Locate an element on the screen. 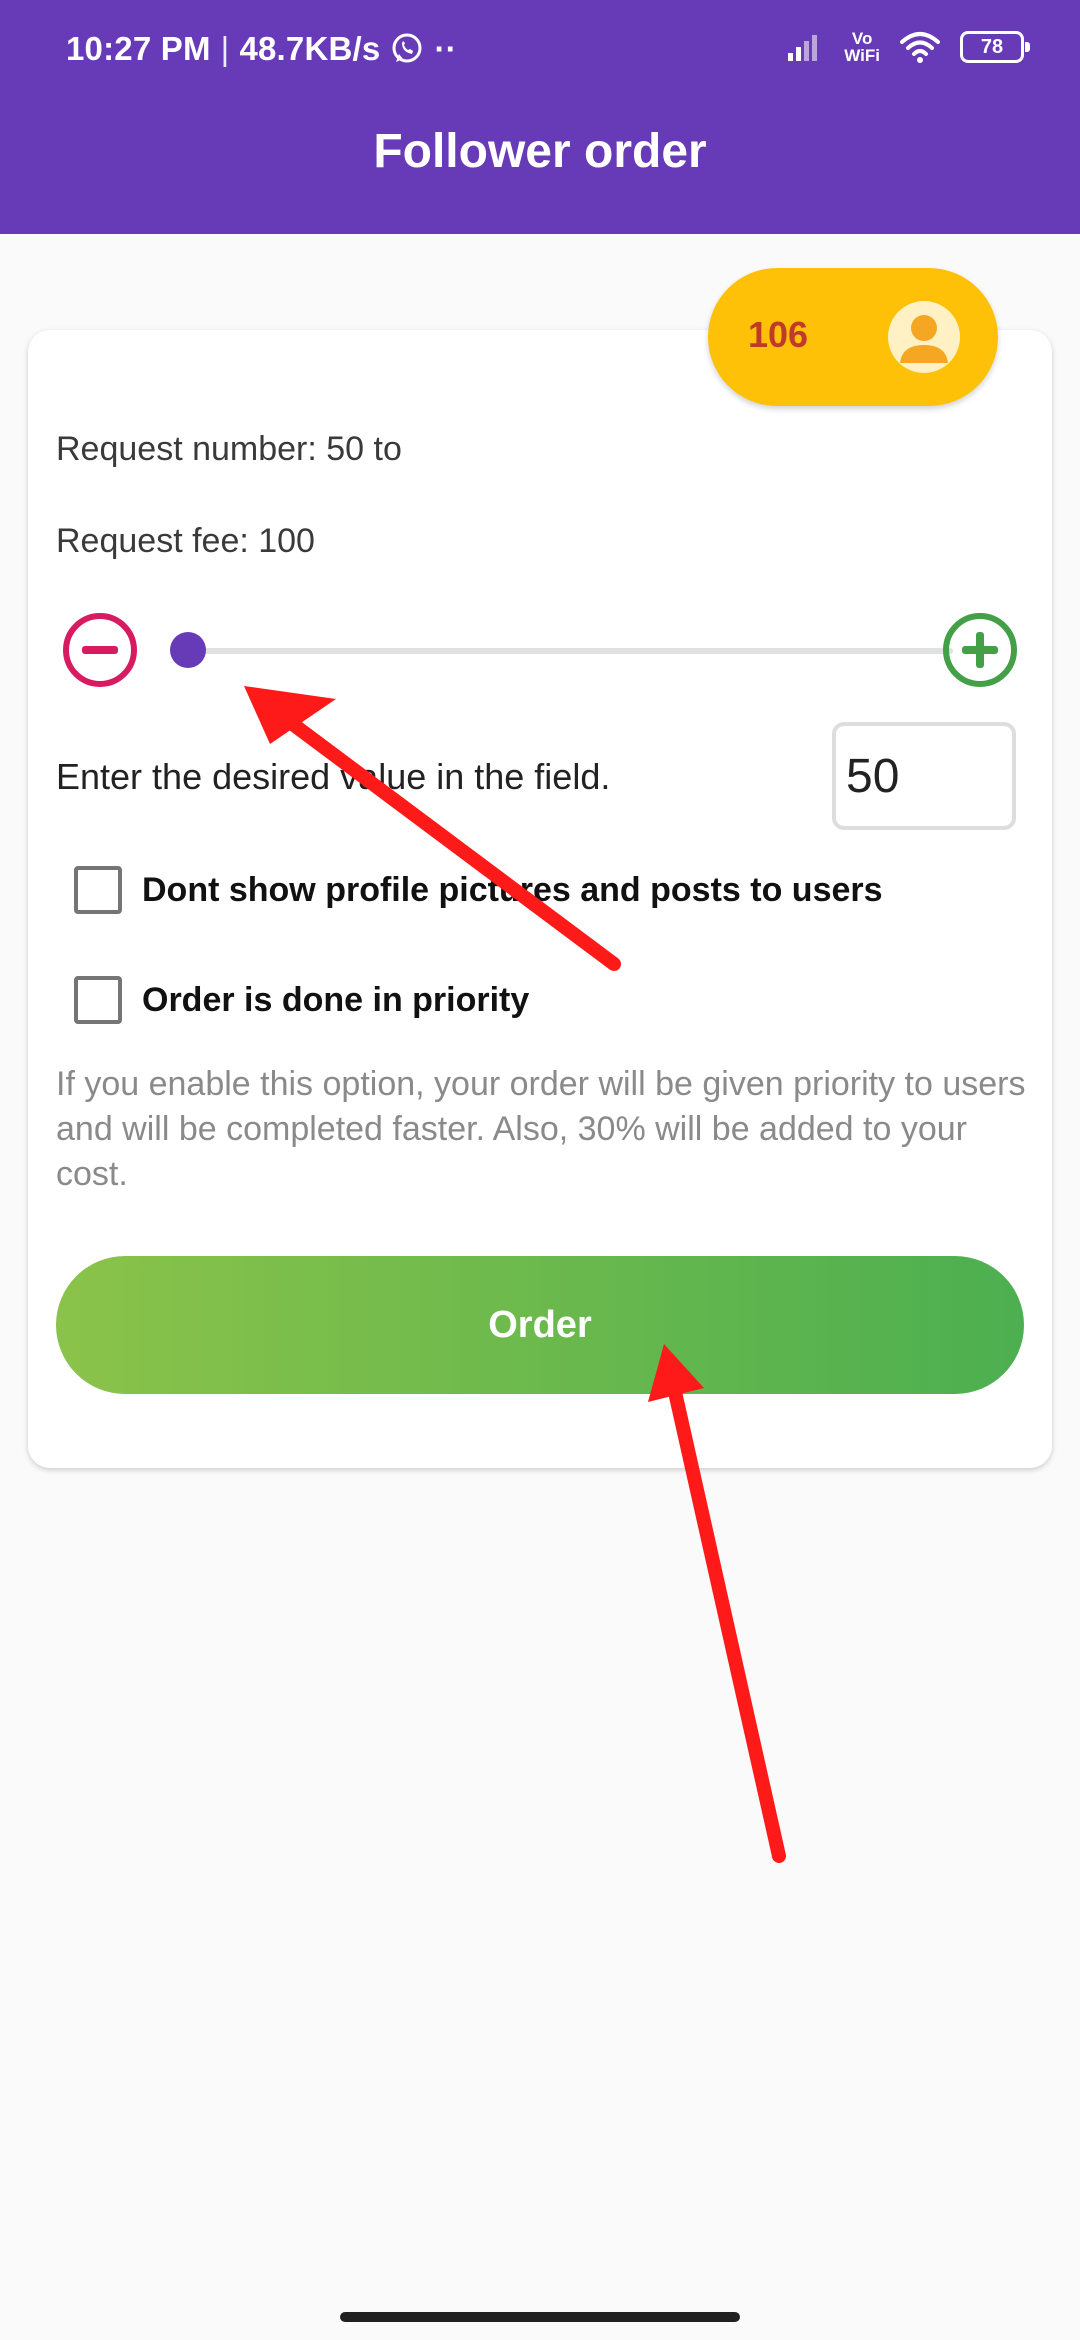  network-speed: 48.7KB/s is located at coordinates (310, 48).